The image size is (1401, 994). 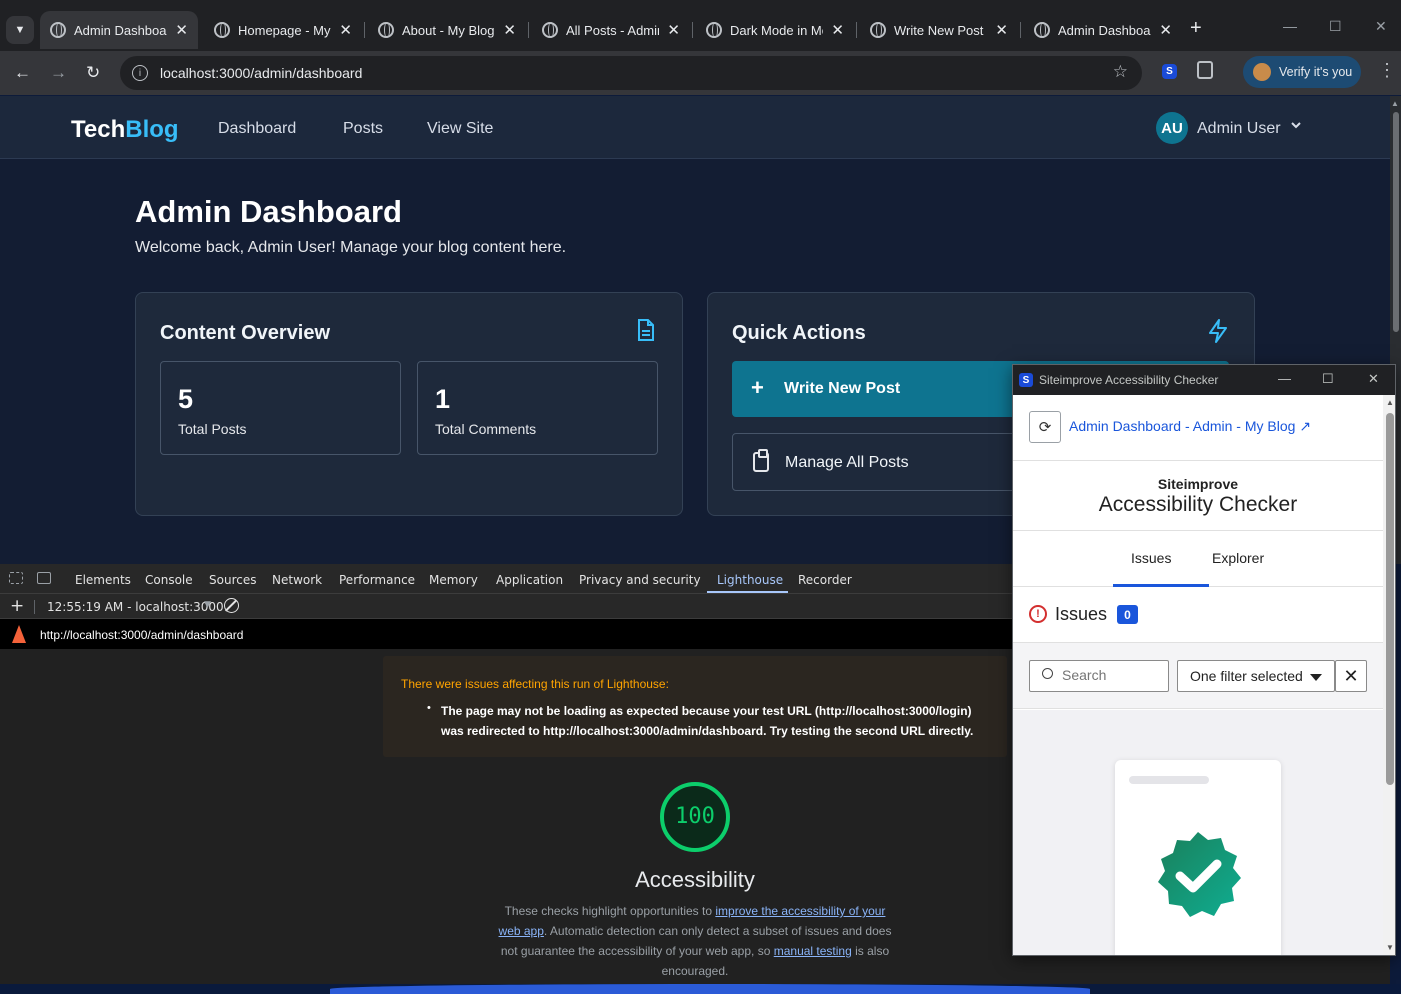 What do you see at coordinates (631, 73) in the screenshot?
I see `address-bar: i localhost:3000/admin/dashboard ☆` at bounding box center [631, 73].